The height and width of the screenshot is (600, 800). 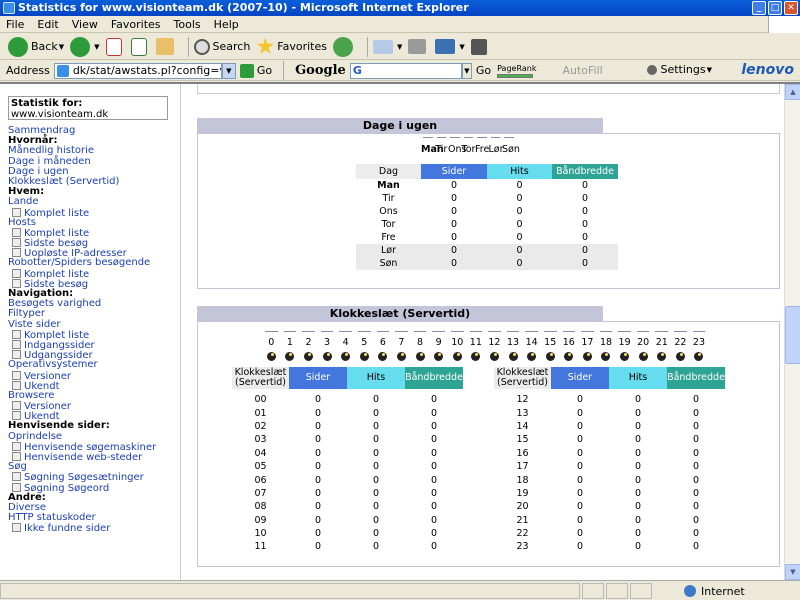 What do you see at coordinates (792, 572) in the screenshot?
I see `scroll-down-button: ▼` at bounding box center [792, 572].